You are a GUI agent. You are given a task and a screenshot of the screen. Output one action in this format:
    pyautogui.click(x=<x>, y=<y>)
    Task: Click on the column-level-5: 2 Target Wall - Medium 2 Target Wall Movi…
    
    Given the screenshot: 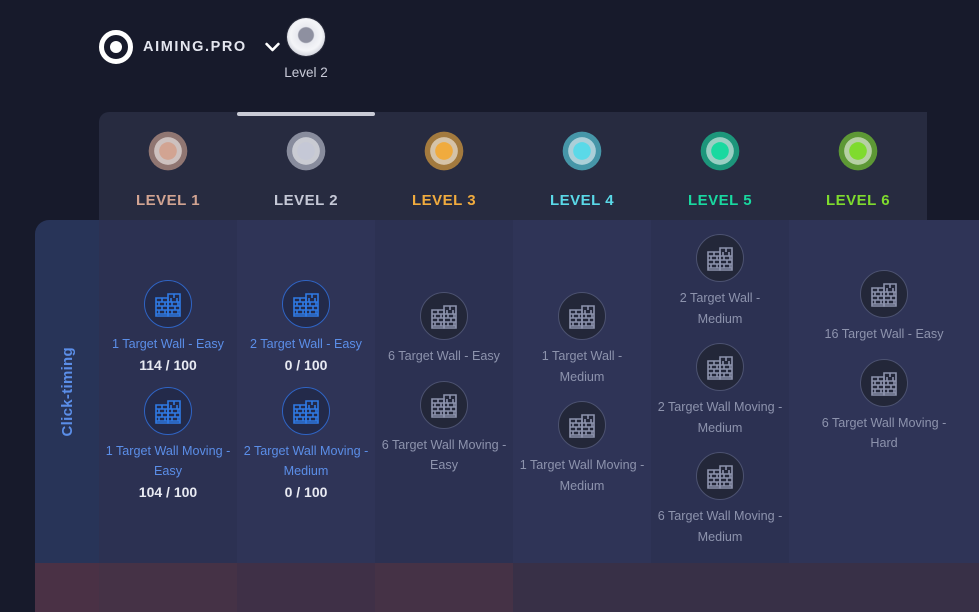 What is the action you would take?
    pyautogui.click(x=720, y=391)
    